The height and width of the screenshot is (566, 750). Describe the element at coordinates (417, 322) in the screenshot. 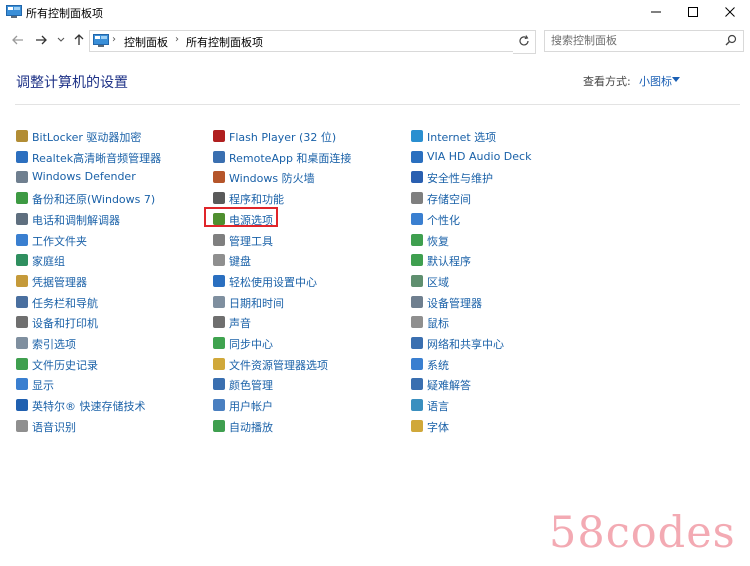

I see `mouse-icon` at that location.